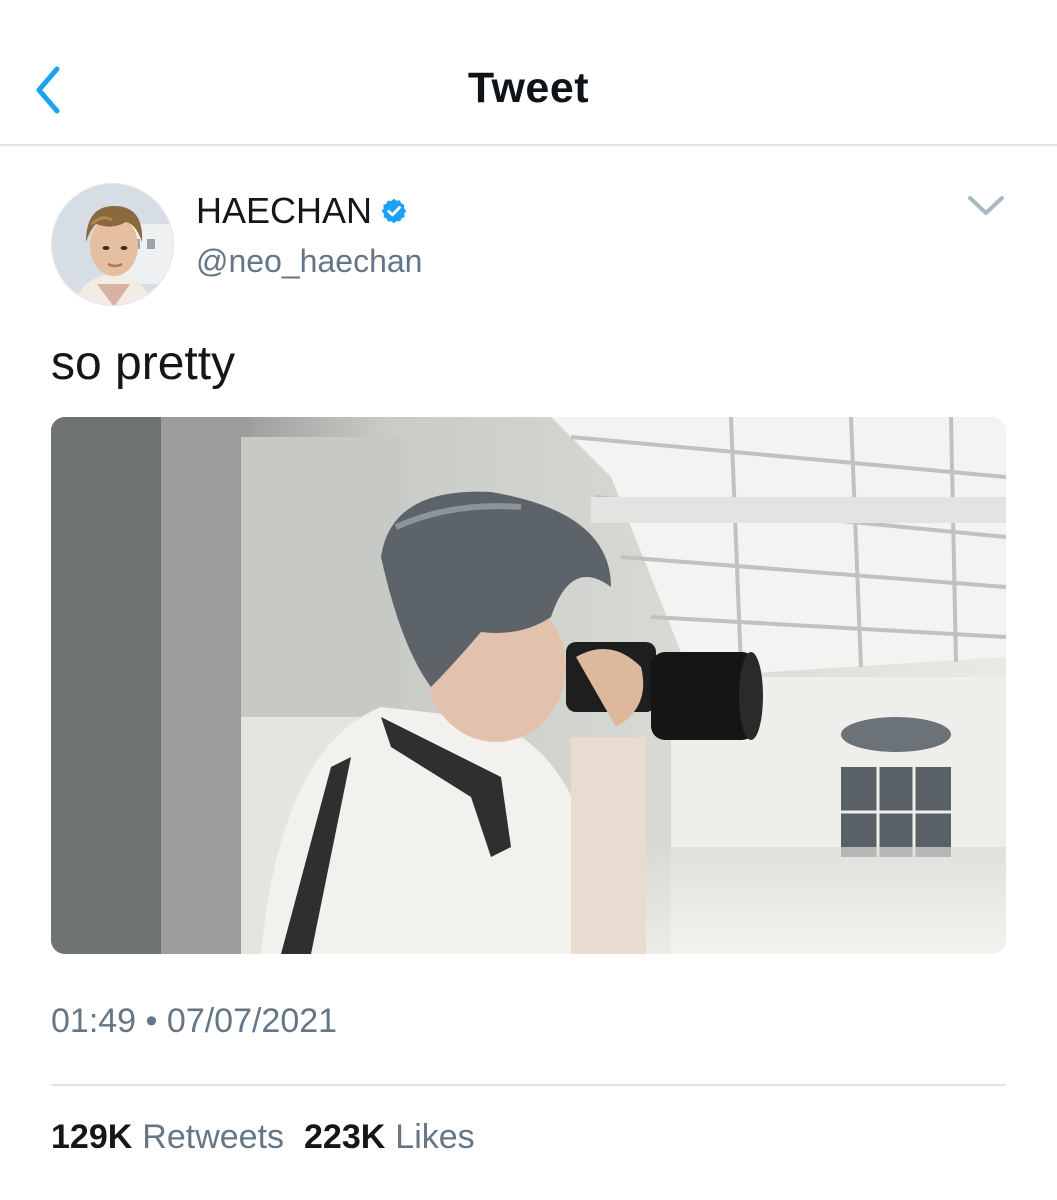 This screenshot has height=1200, width=1057. Describe the element at coordinates (435, 1137) in the screenshot. I see `likes-label: Likes` at that location.